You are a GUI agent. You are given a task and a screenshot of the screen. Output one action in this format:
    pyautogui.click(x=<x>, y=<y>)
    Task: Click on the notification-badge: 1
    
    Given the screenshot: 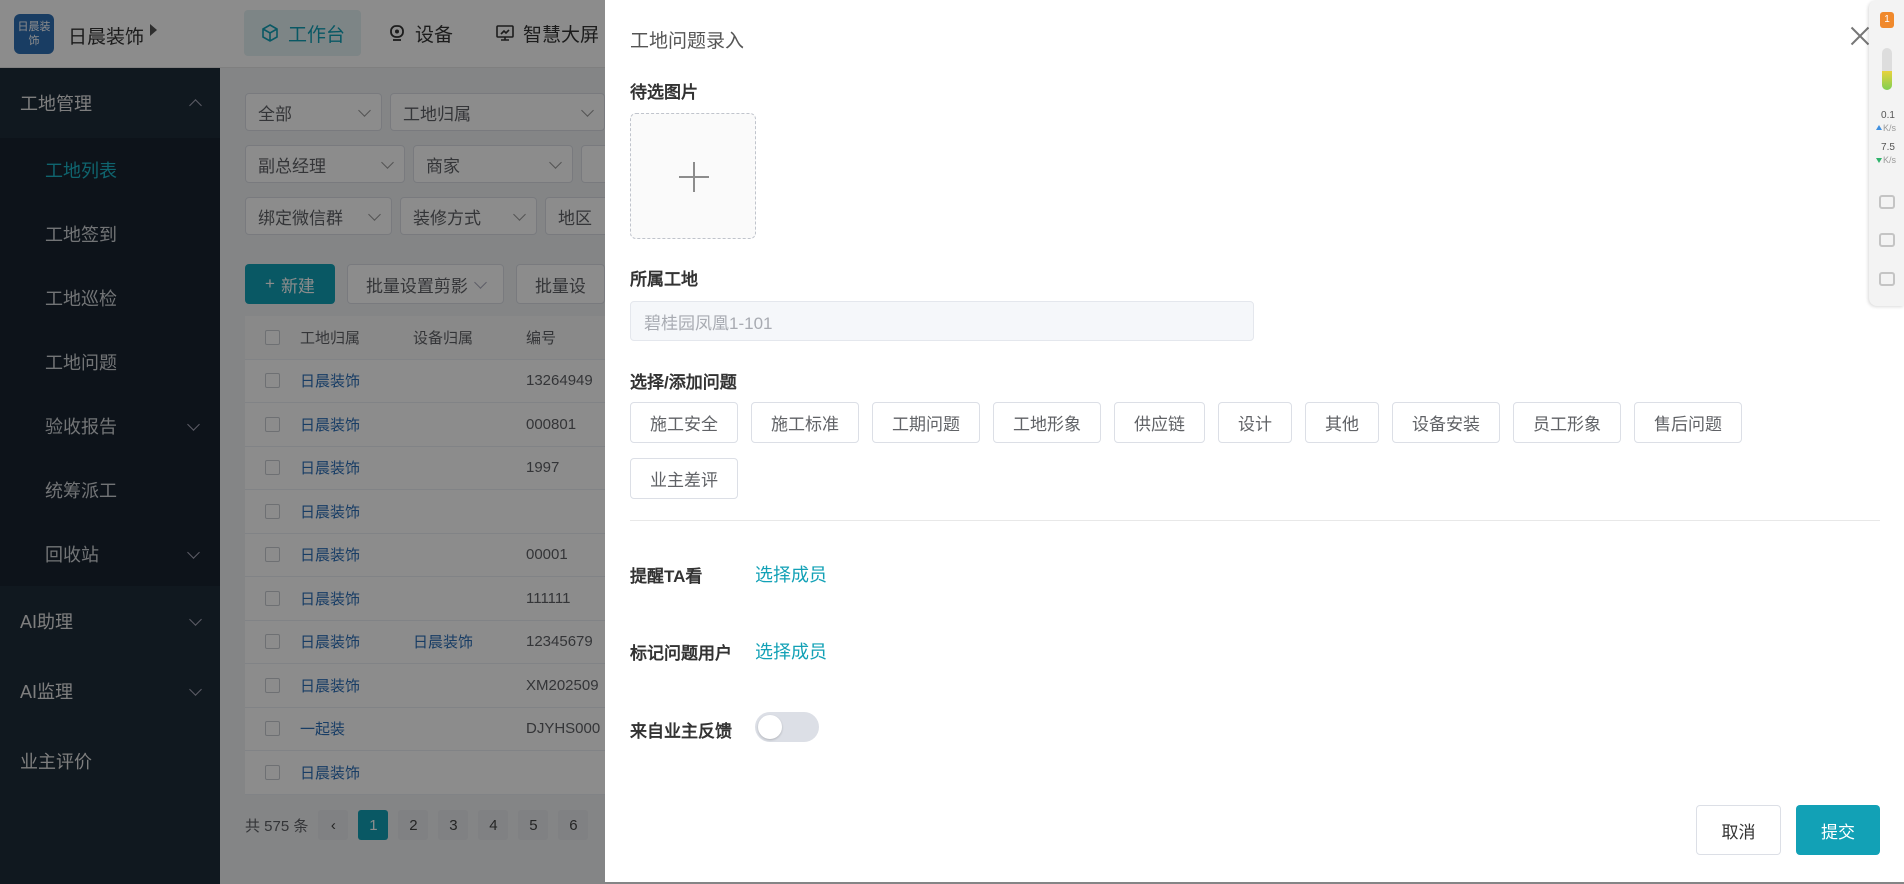 What is the action you would take?
    pyautogui.click(x=1887, y=20)
    